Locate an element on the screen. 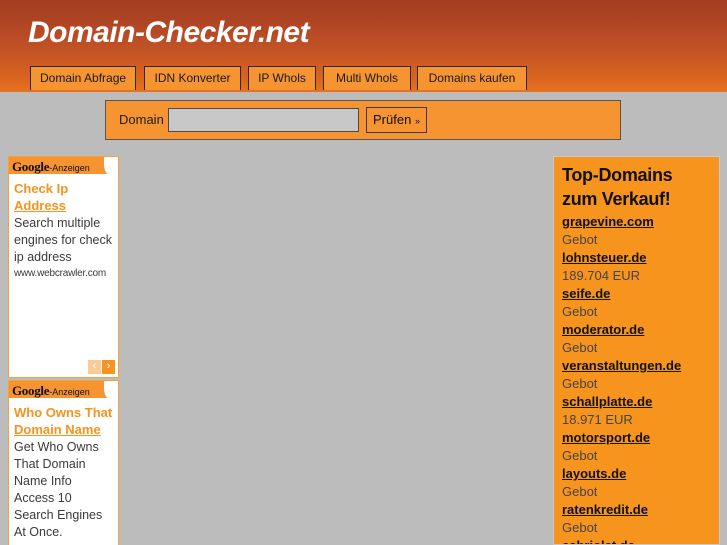  top-domain-link: layouts.de is located at coordinates (640, 474).